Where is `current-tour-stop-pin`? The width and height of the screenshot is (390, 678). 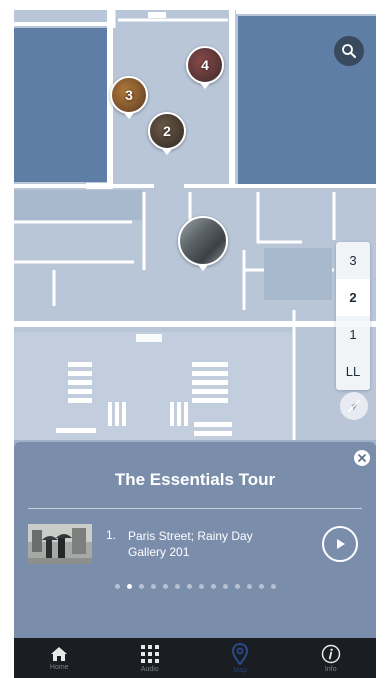 current-tour-stop-pin is located at coordinates (203, 241).